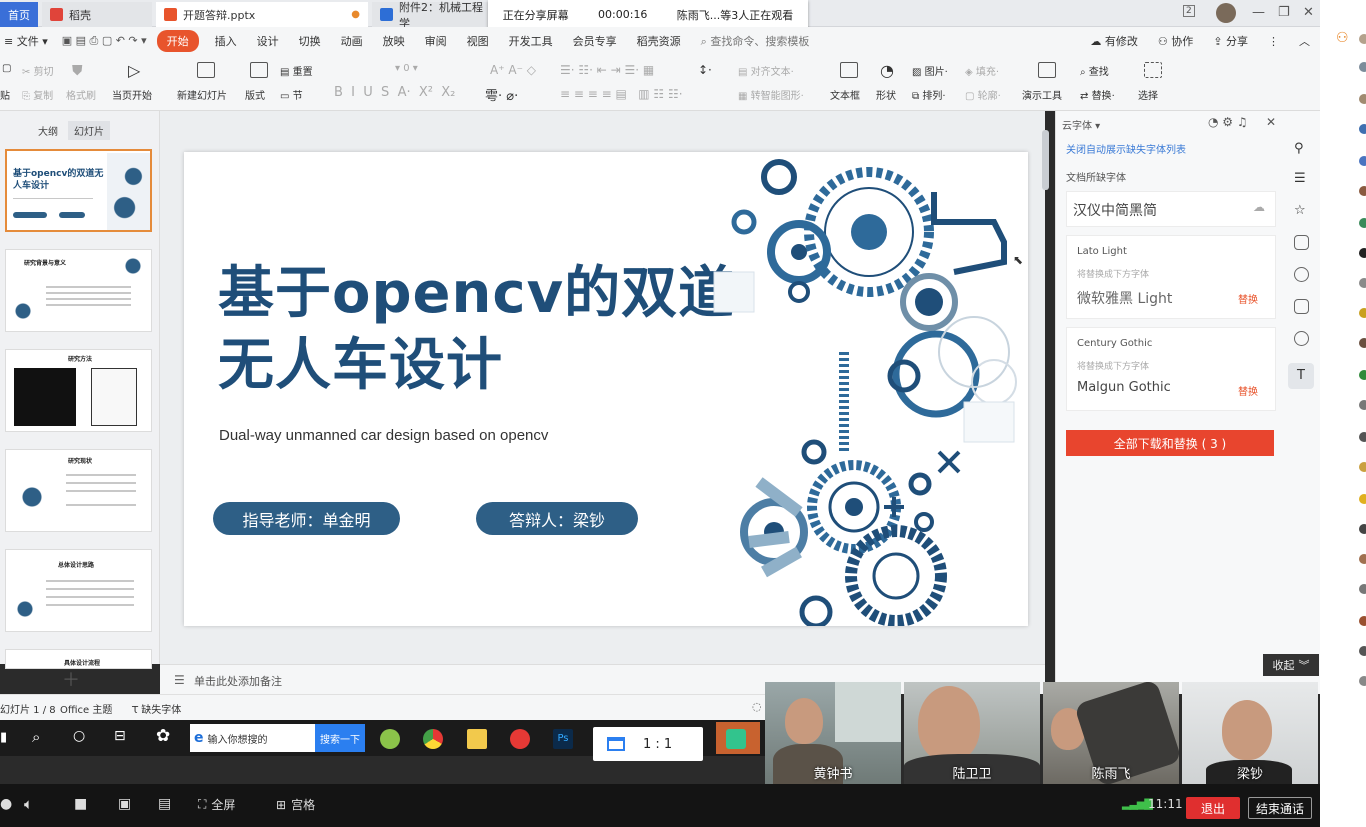  What do you see at coordinates (432, 15) in the screenshot?
I see `tab-doc: 附件2：机械工程学` at bounding box center [432, 15].